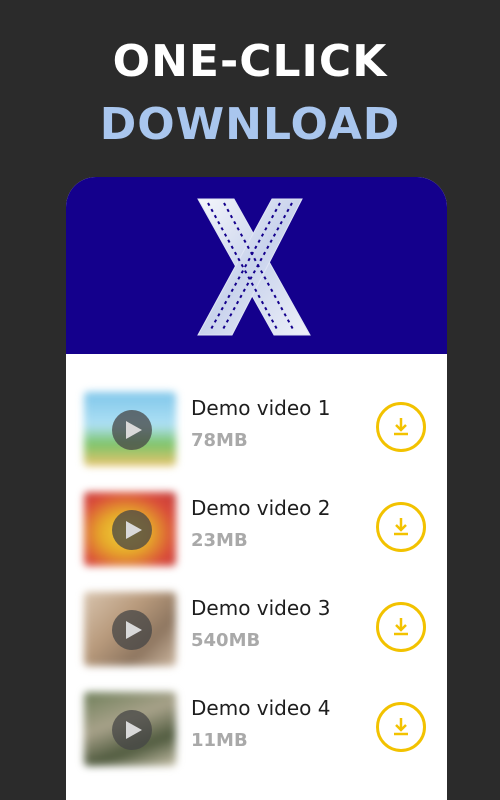  What do you see at coordinates (261, 408) in the screenshot?
I see `video-title: Demo video 1` at bounding box center [261, 408].